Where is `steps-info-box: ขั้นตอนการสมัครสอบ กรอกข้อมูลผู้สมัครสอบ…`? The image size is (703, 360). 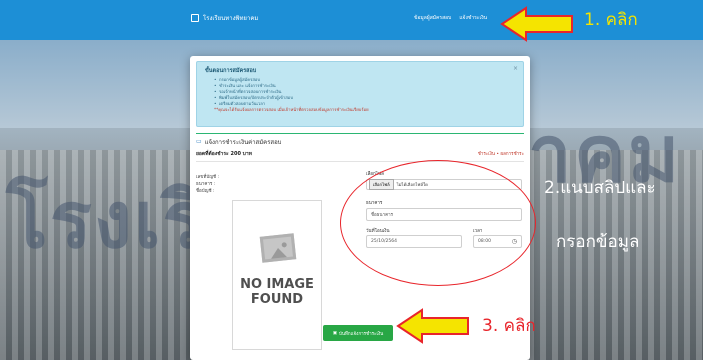
steps-info-box: ขั้นตอนการสมัครสอบ กรอกข้อมูลผู้สมัครสอบ… is located at coordinates (360, 94).